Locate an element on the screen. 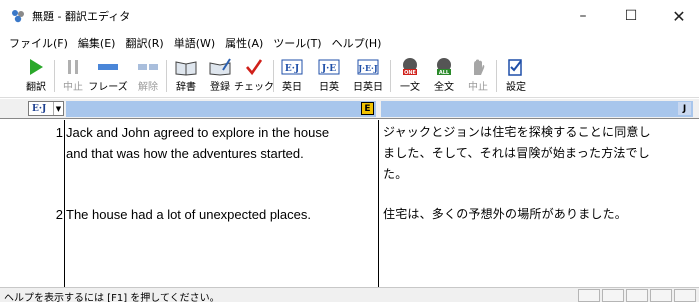 Image resolution: width=699 pixels, height=302 pixels. check-button: チェック is located at coordinates (254, 77).